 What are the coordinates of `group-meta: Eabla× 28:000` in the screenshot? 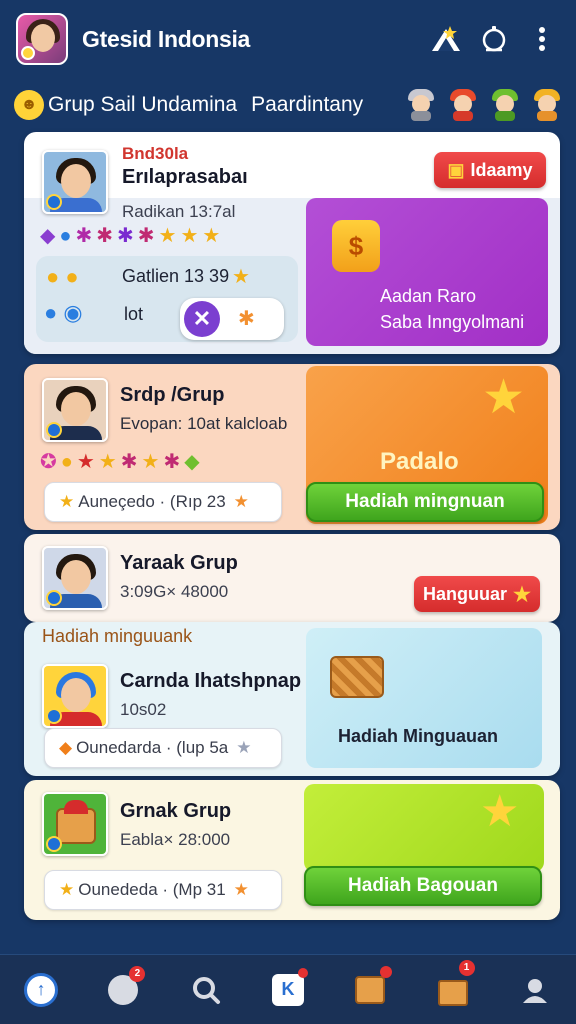 It's located at (175, 839).